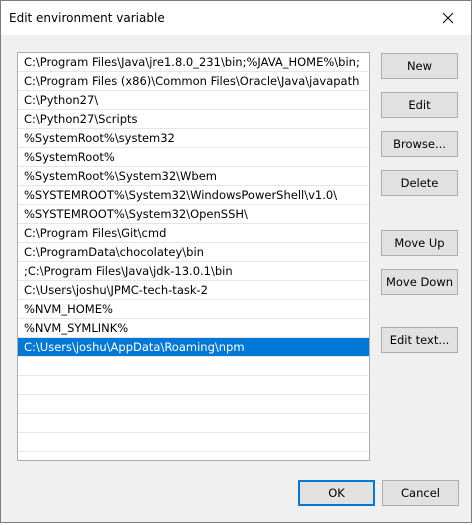 The height and width of the screenshot is (525, 474). I want to click on list-item: C:\Python27\Scripts, so click(193, 119).